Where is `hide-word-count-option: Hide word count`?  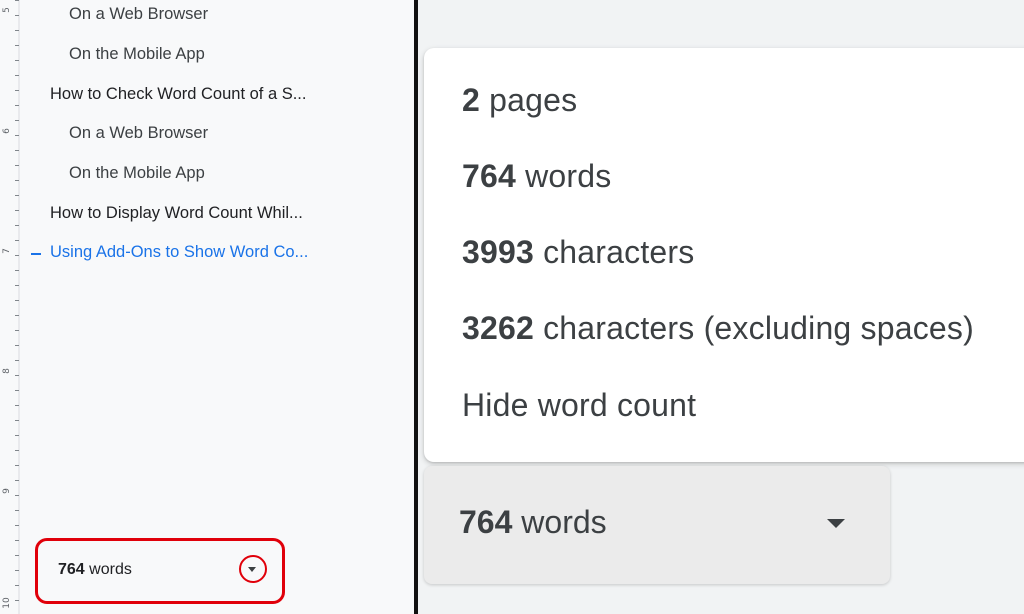 hide-word-count-option: Hide word count is located at coordinates (579, 405).